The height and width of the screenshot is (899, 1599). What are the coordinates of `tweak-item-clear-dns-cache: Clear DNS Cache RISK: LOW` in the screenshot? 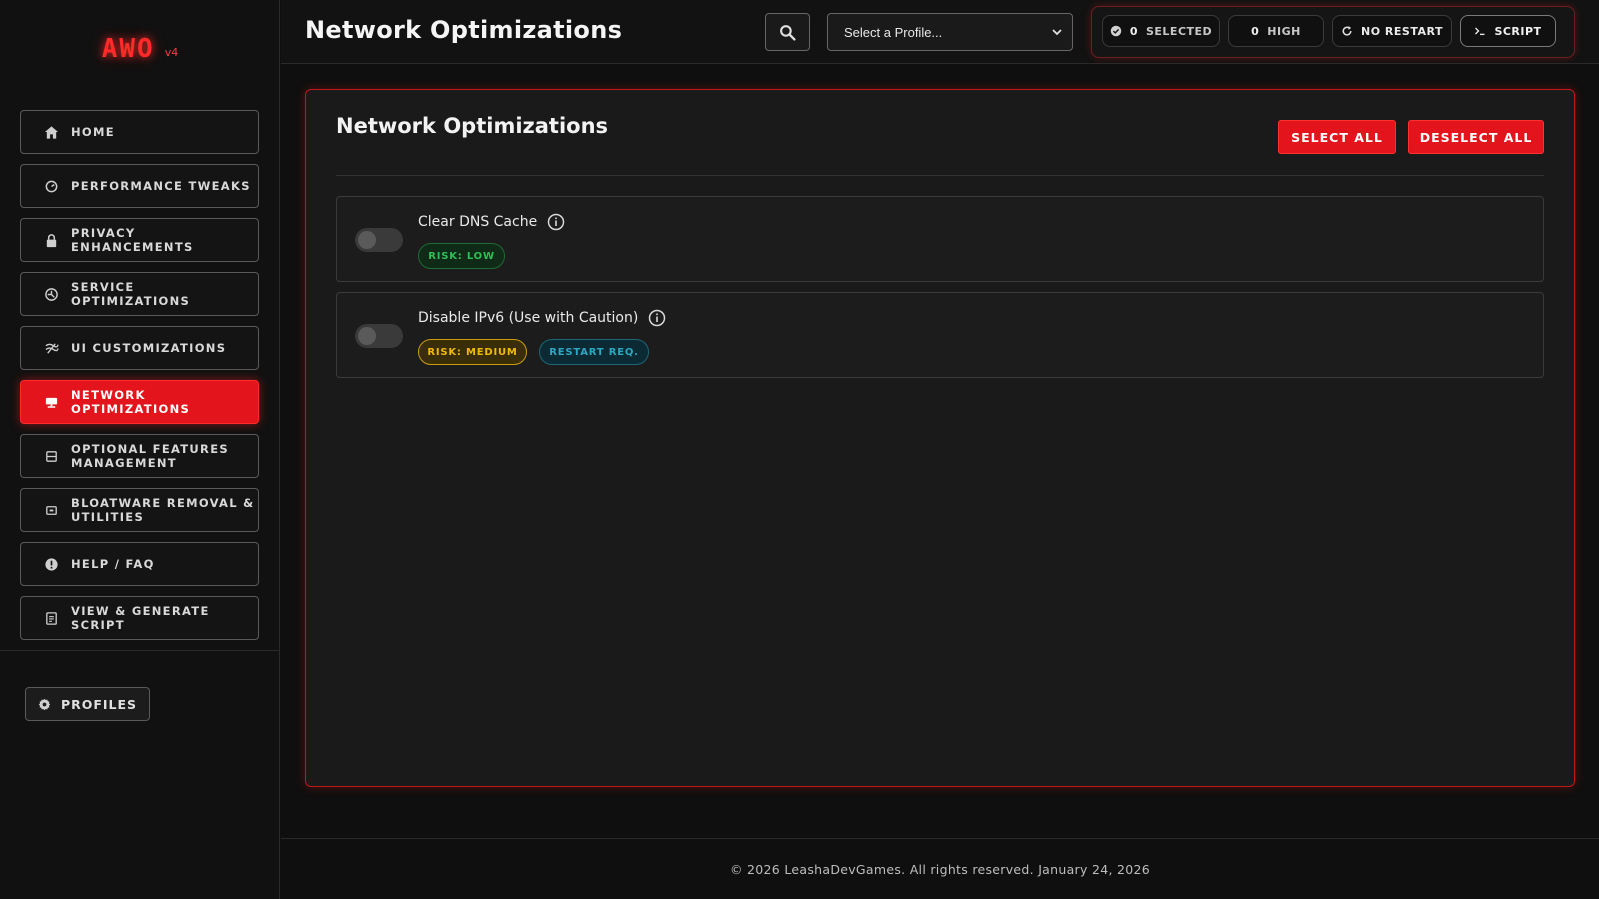 It's located at (940, 239).